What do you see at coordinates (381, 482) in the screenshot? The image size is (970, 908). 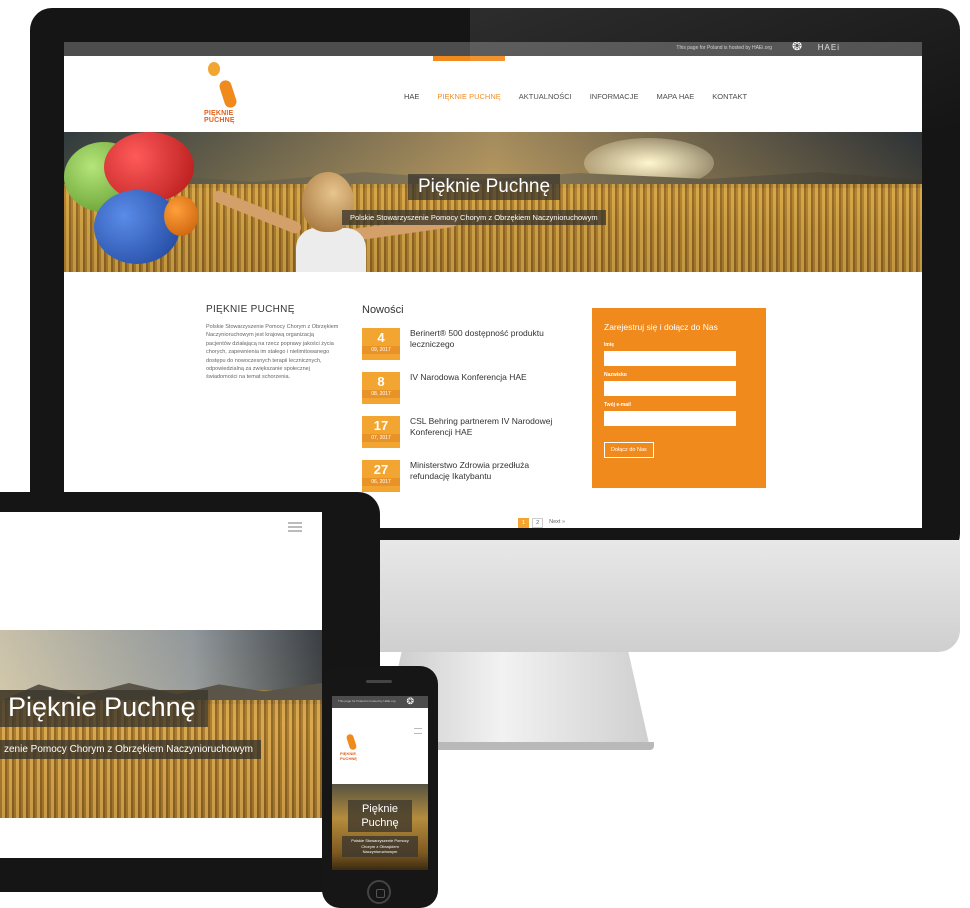 I see `date-month-year: 06, 2017` at bounding box center [381, 482].